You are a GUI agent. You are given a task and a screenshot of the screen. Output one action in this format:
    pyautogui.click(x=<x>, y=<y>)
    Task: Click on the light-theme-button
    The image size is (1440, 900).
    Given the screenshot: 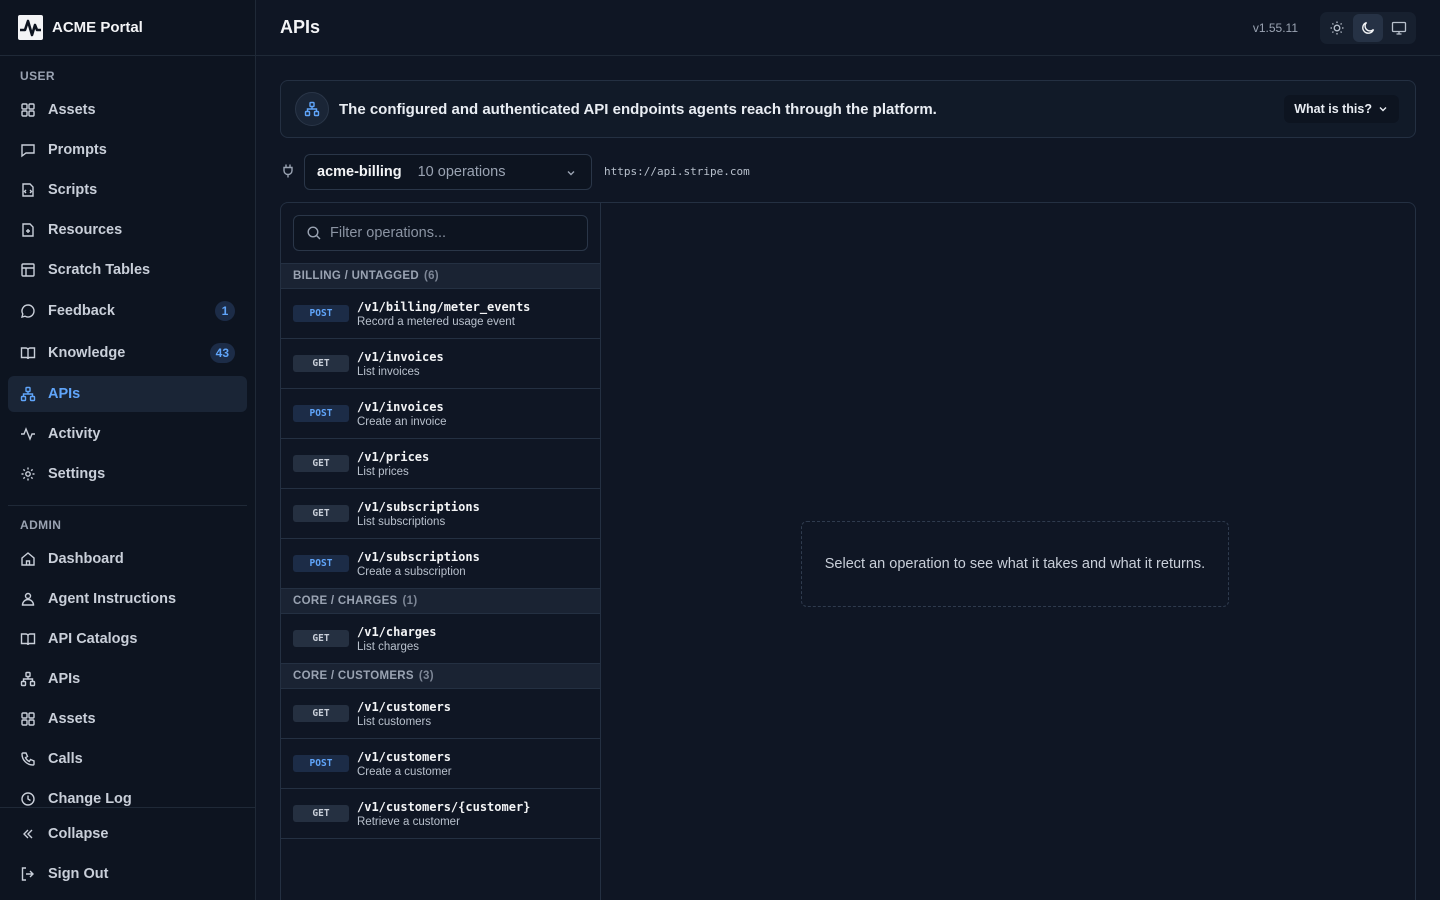 What is the action you would take?
    pyautogui.click(x=1337, y=28)
    